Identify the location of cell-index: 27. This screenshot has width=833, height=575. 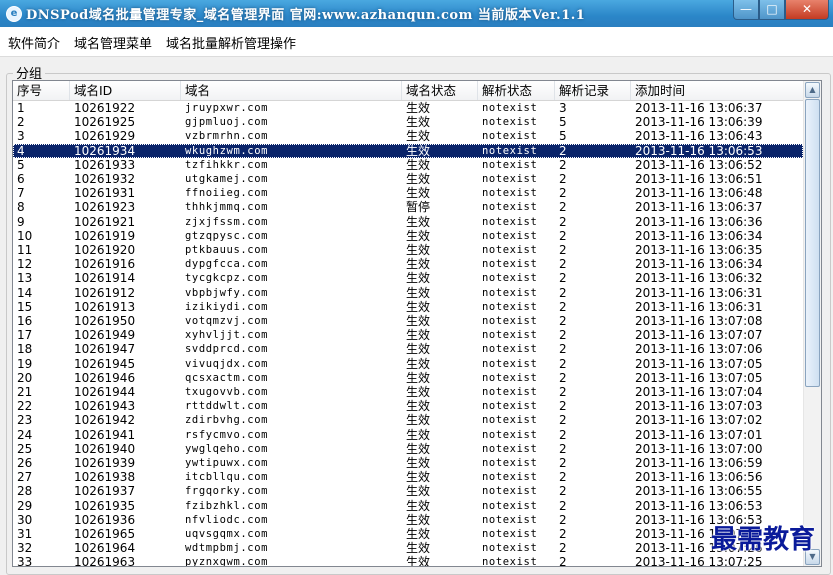
(25, 477).